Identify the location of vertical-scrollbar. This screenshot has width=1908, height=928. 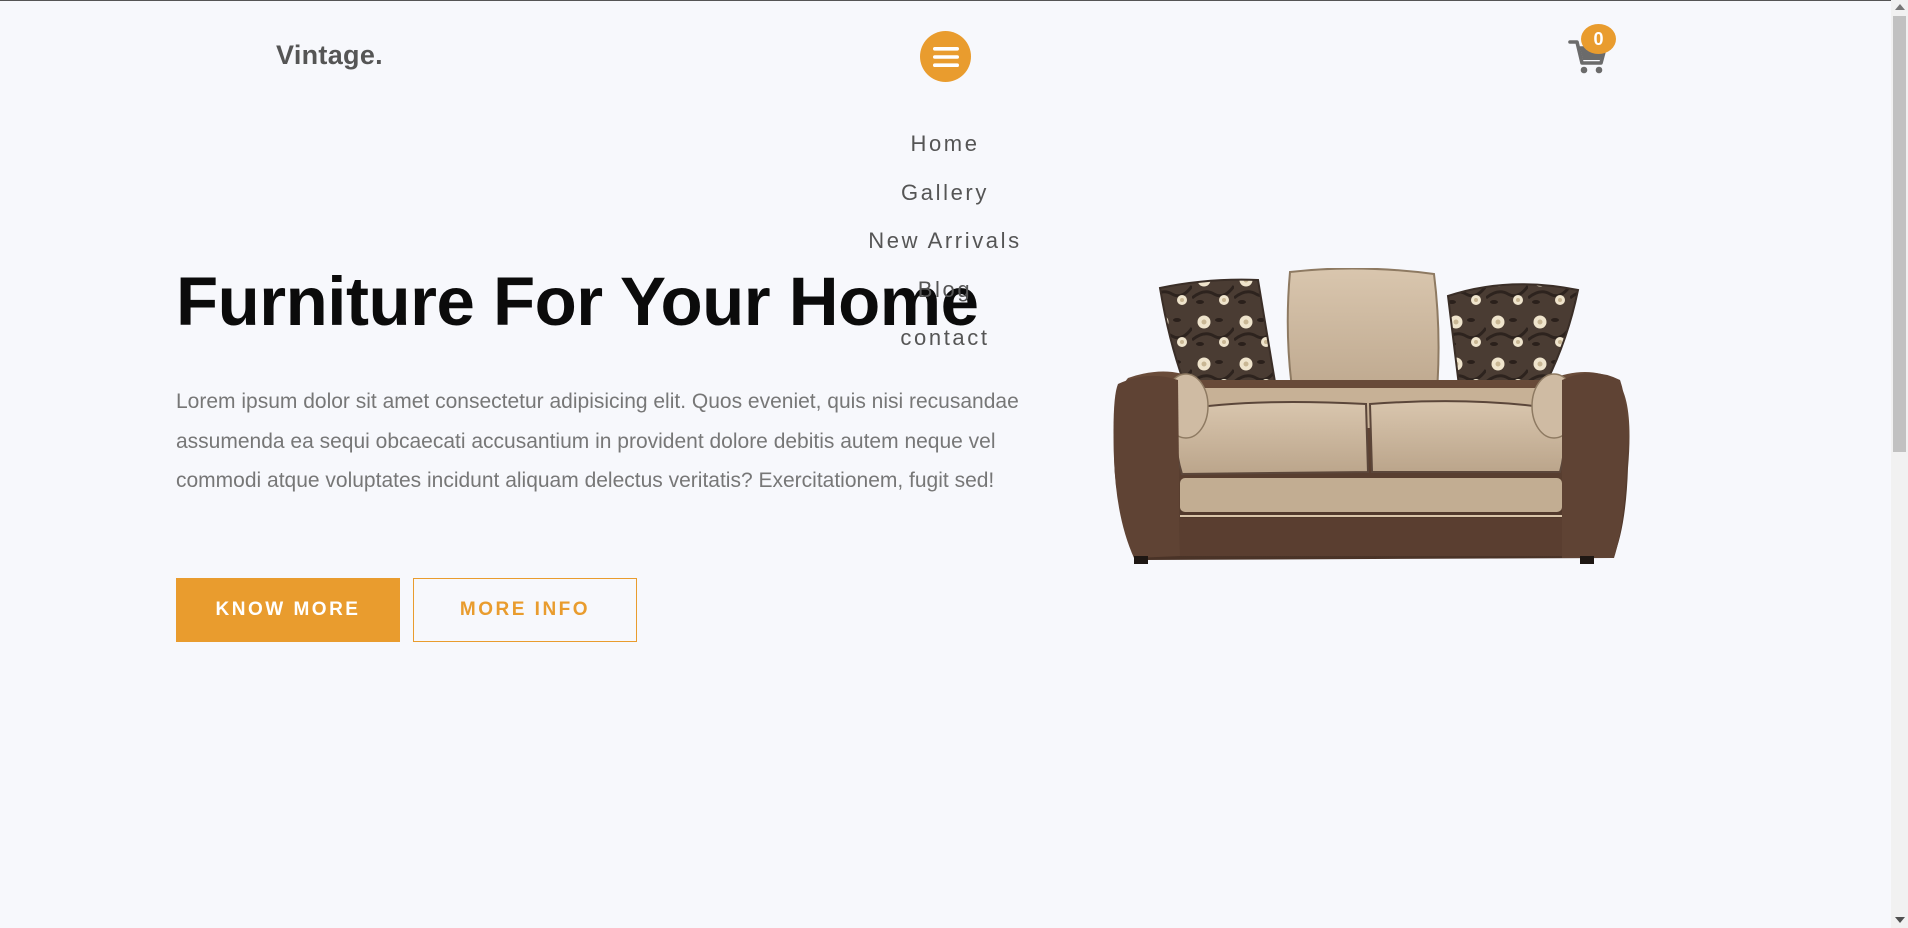
(1899, 464).